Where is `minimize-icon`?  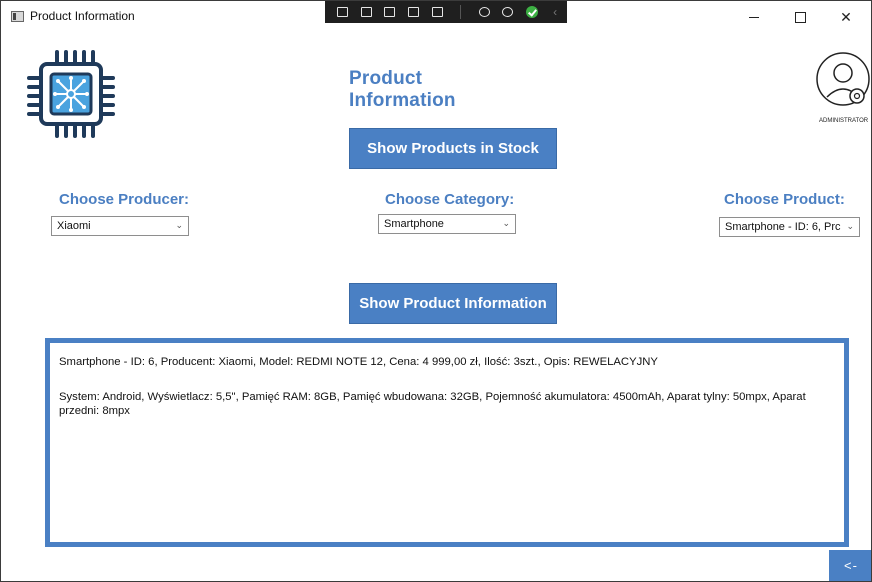 minimize-icon is located at coordinates (754, 17).